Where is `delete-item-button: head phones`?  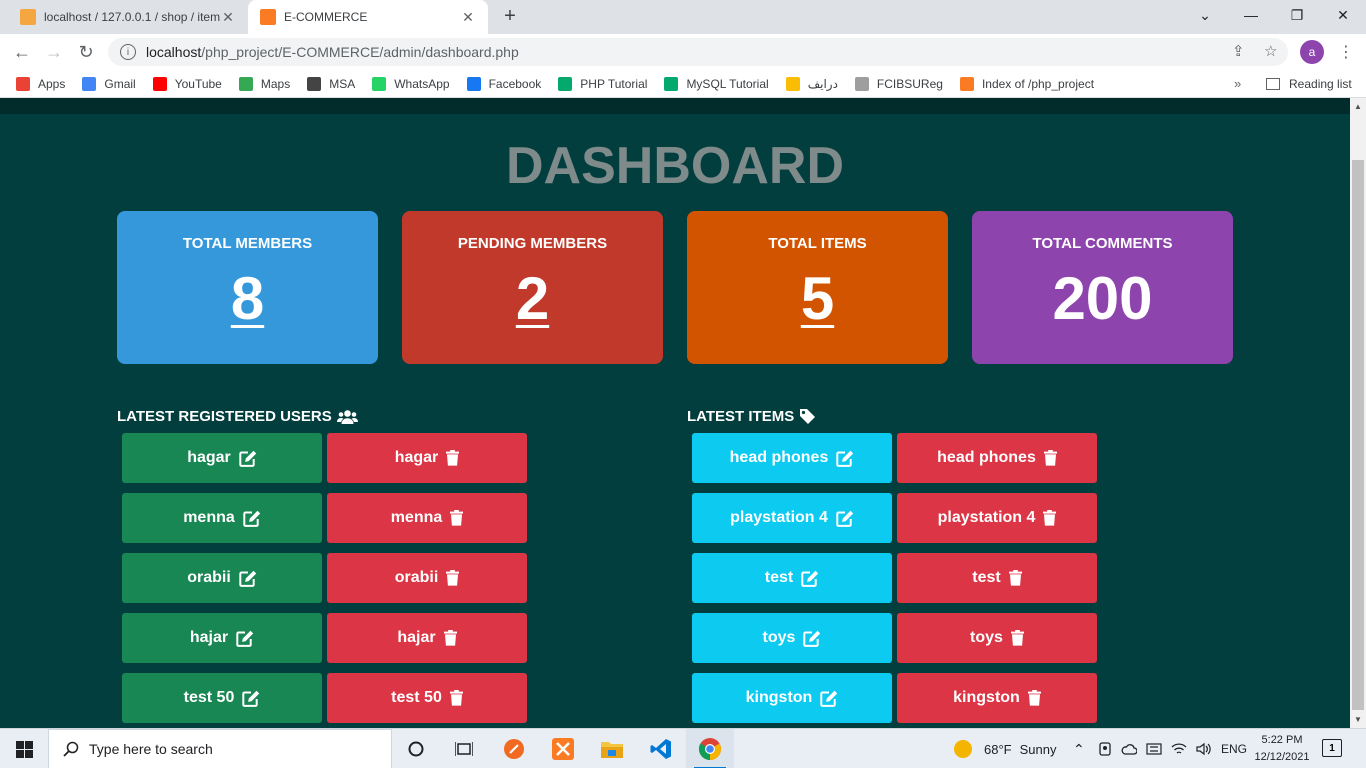
delete-item-button: head phones is located at coordinates (997, 458).